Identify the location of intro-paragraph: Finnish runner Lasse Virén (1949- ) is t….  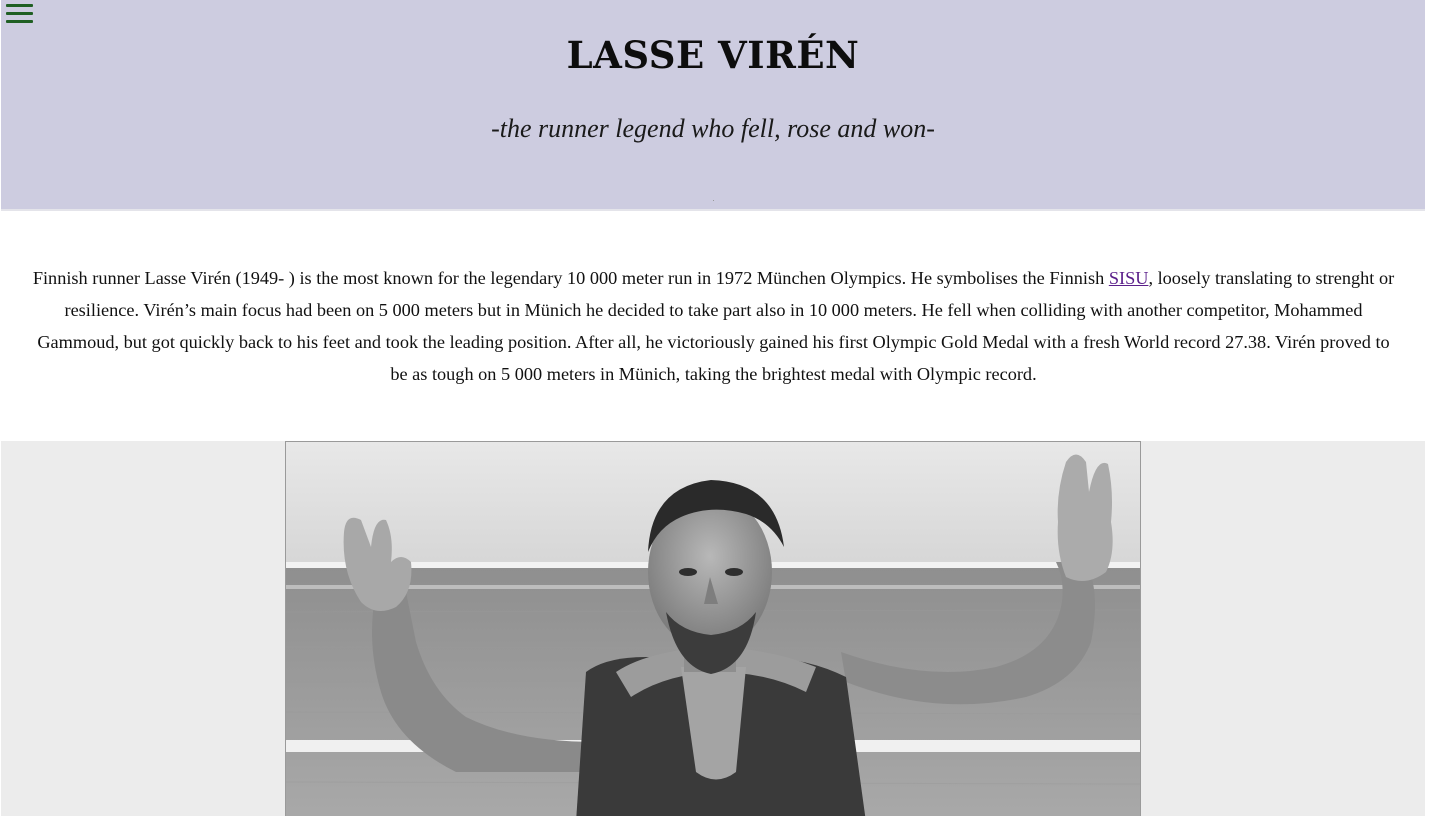
(713, 326).